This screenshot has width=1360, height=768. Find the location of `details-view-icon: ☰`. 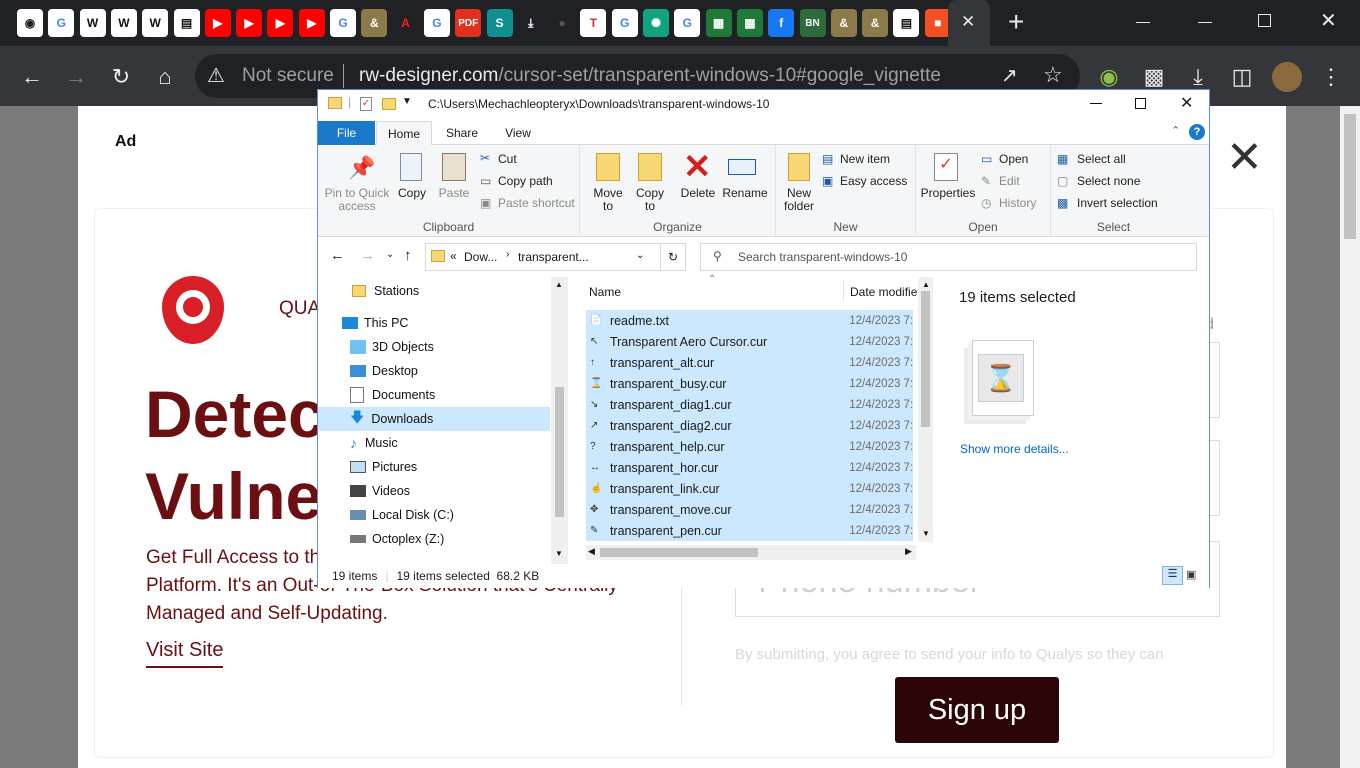

details-view-icon: ☰ is located at coordinates (1172, 575).